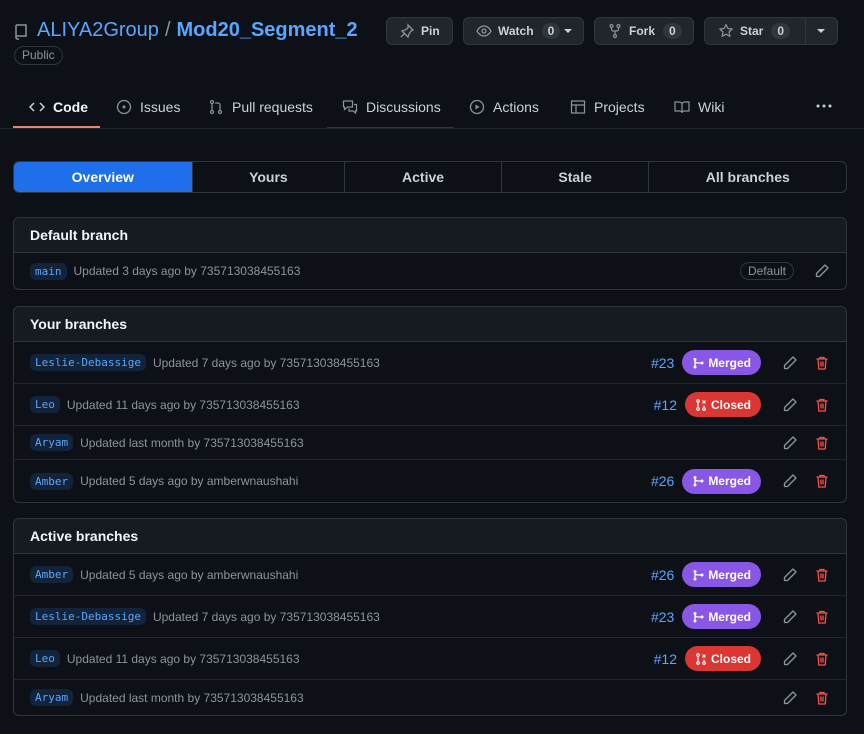  Describe the element at coordinates (430, 235) in the screenshot. I see `section-title: Default branch` at that location.